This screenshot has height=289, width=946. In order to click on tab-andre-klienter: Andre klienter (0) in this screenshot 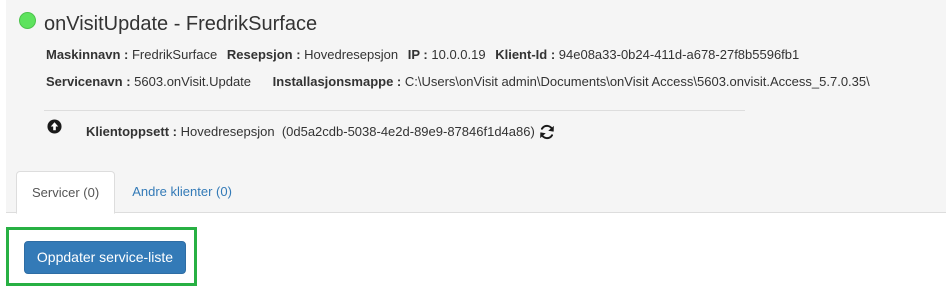, I will do `click(182, 192)`.